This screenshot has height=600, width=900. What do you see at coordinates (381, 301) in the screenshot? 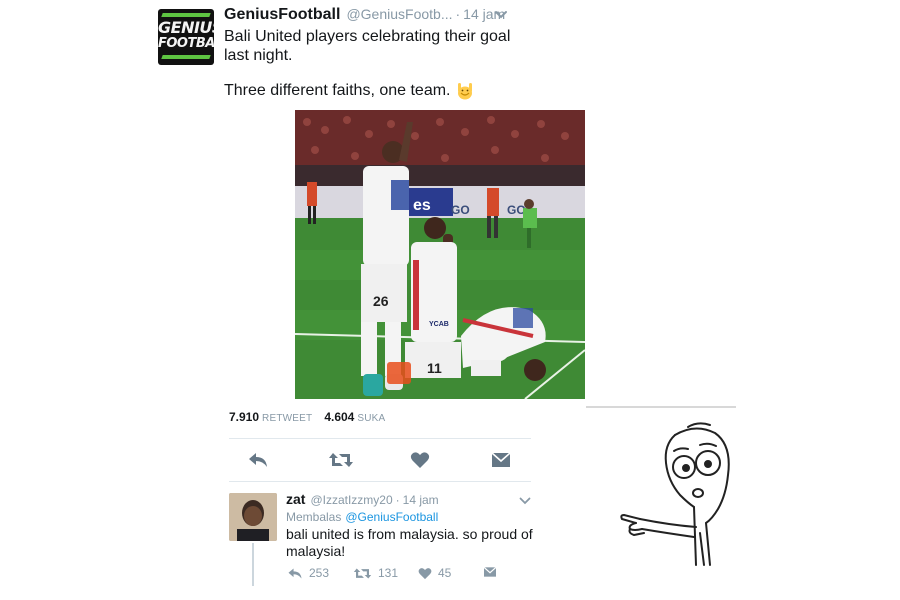
I see `jersey-number-26: 26` at bounding box center [381, 301].